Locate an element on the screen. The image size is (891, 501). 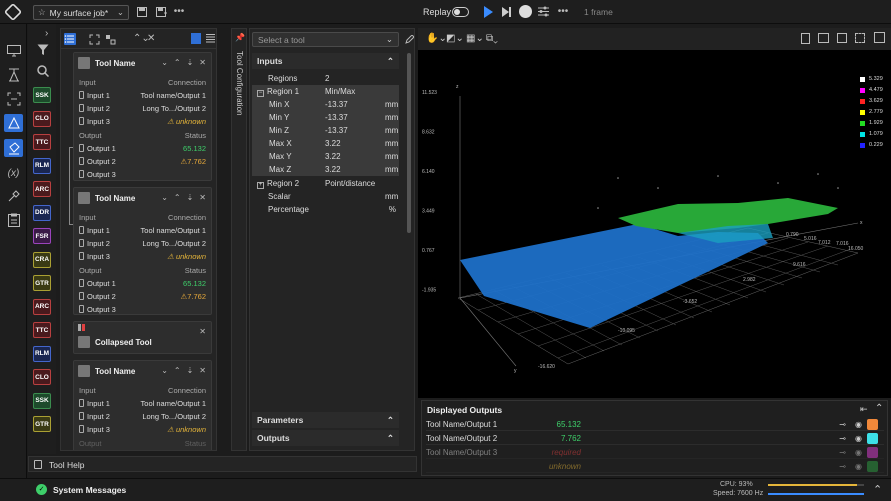
tool-palette-item: SSK is located at coordinates (42, 400).